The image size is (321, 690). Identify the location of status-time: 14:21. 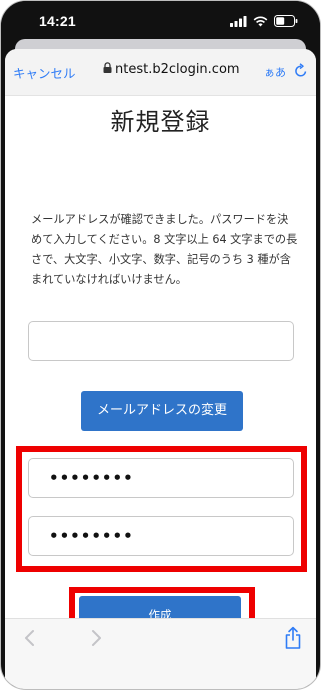
(57, 21).